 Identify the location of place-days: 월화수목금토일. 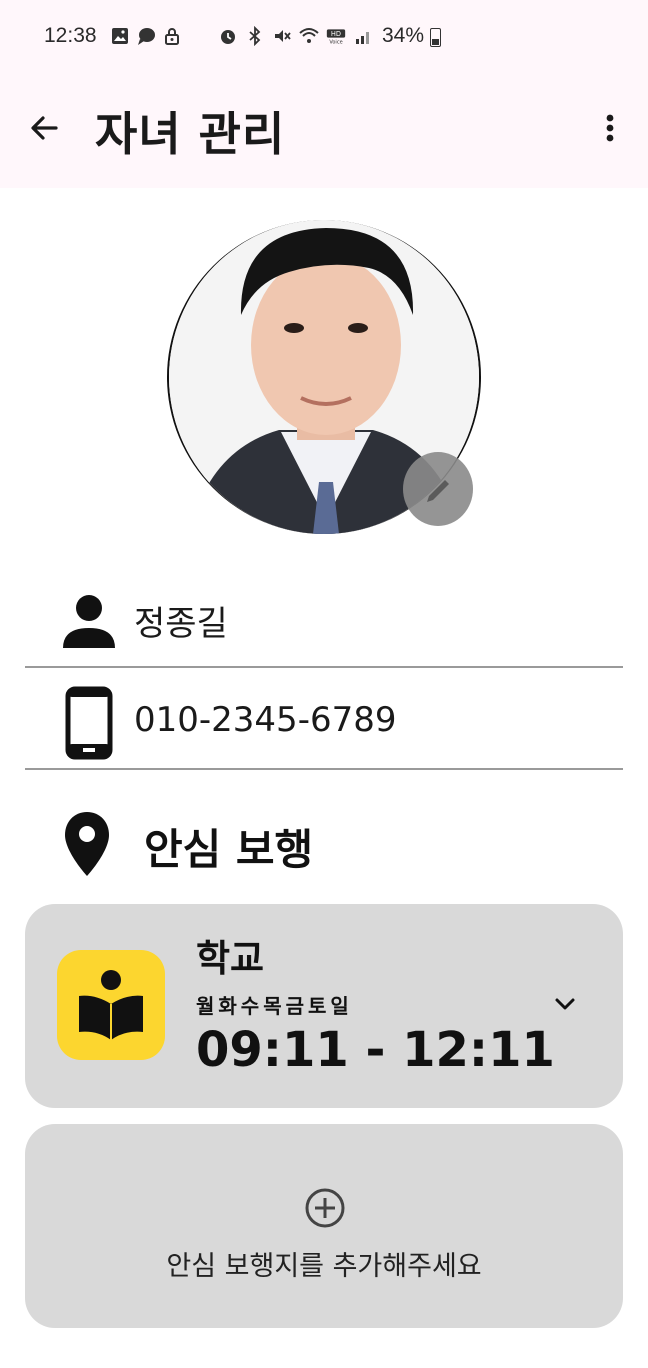
(274, 1006).